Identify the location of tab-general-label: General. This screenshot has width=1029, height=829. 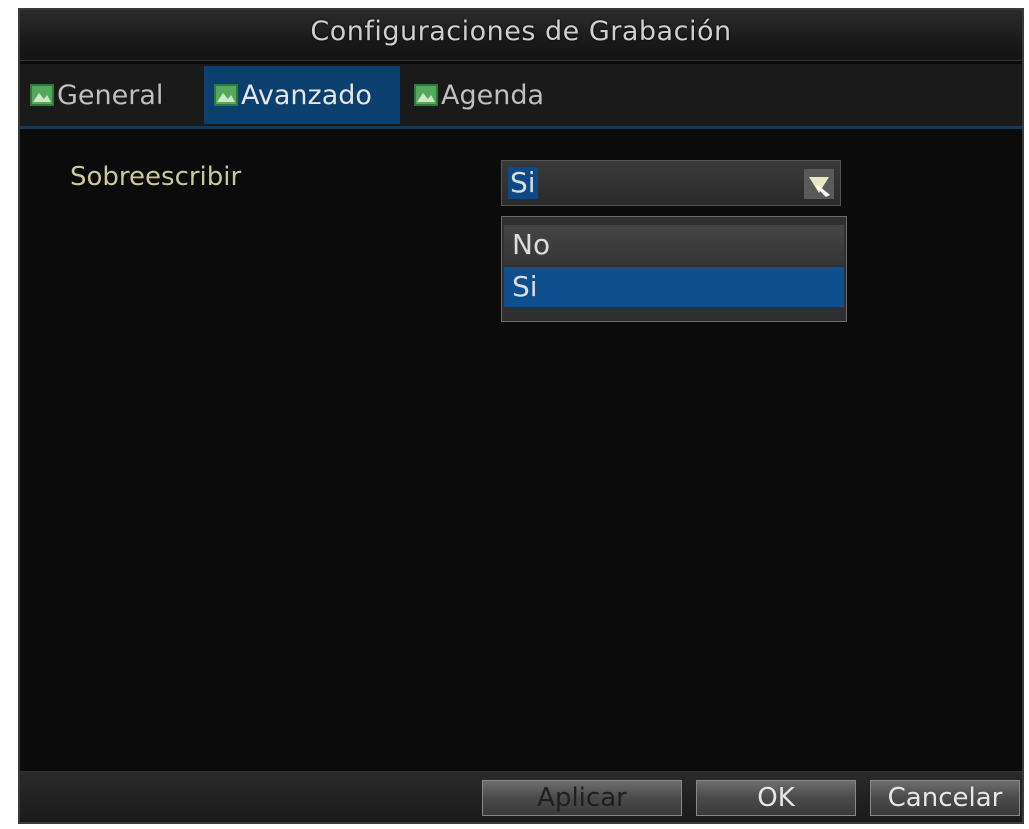
(110, 95).